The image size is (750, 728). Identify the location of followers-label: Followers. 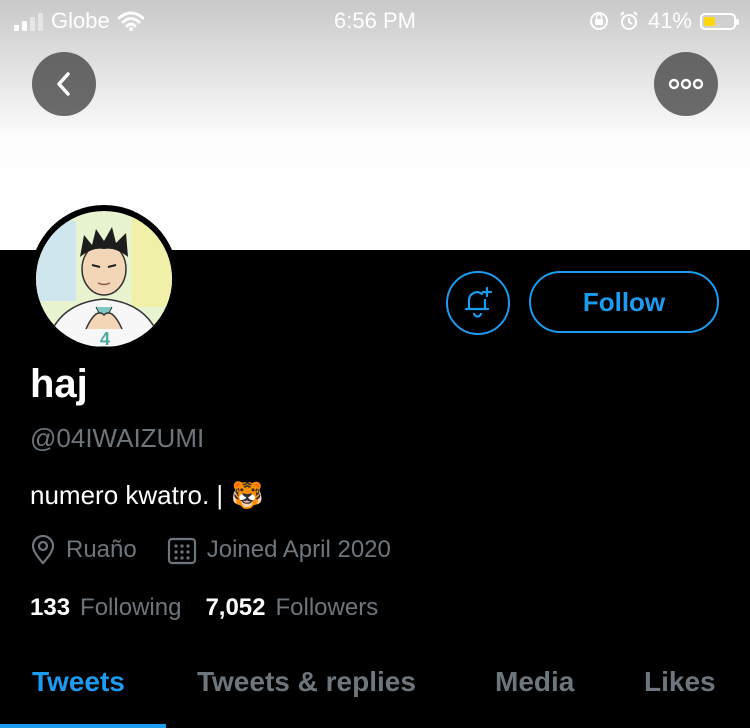
(327, 607).